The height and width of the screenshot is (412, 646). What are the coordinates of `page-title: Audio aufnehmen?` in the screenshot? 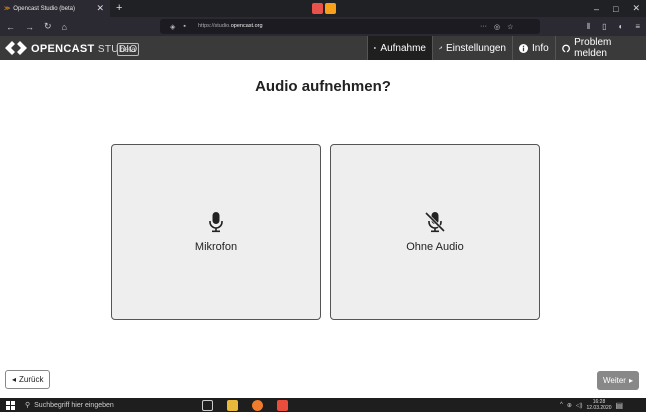 It's located at (323, 86).